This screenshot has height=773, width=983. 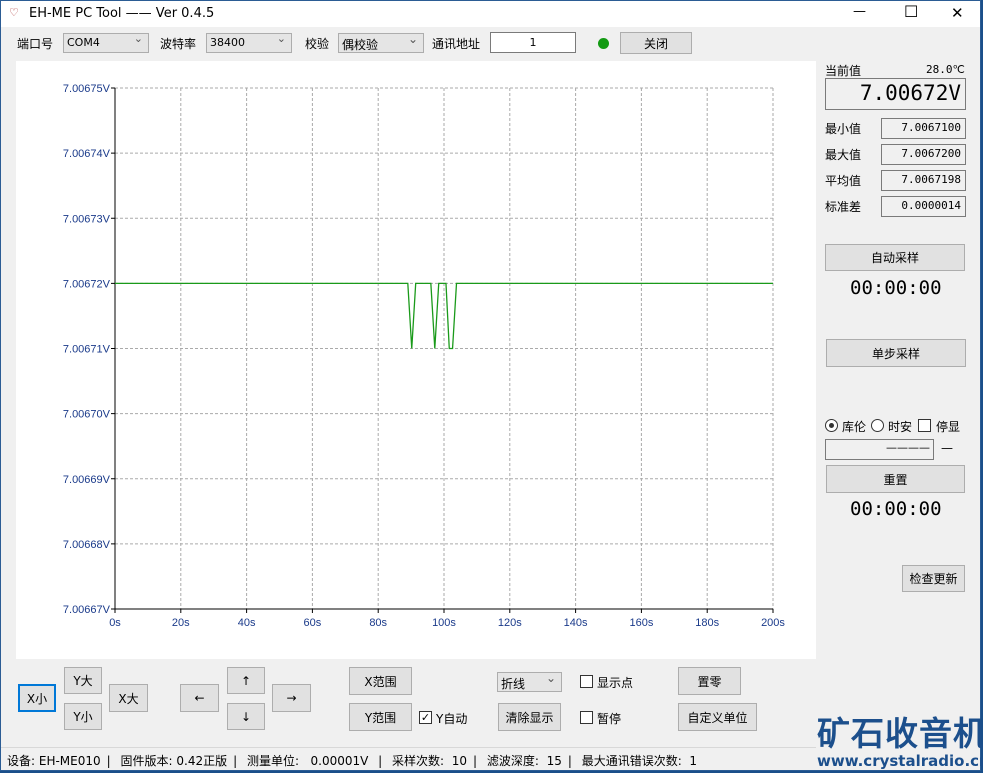 I want to click on coulomb-label: 库伦, so click(x=854, y=427).